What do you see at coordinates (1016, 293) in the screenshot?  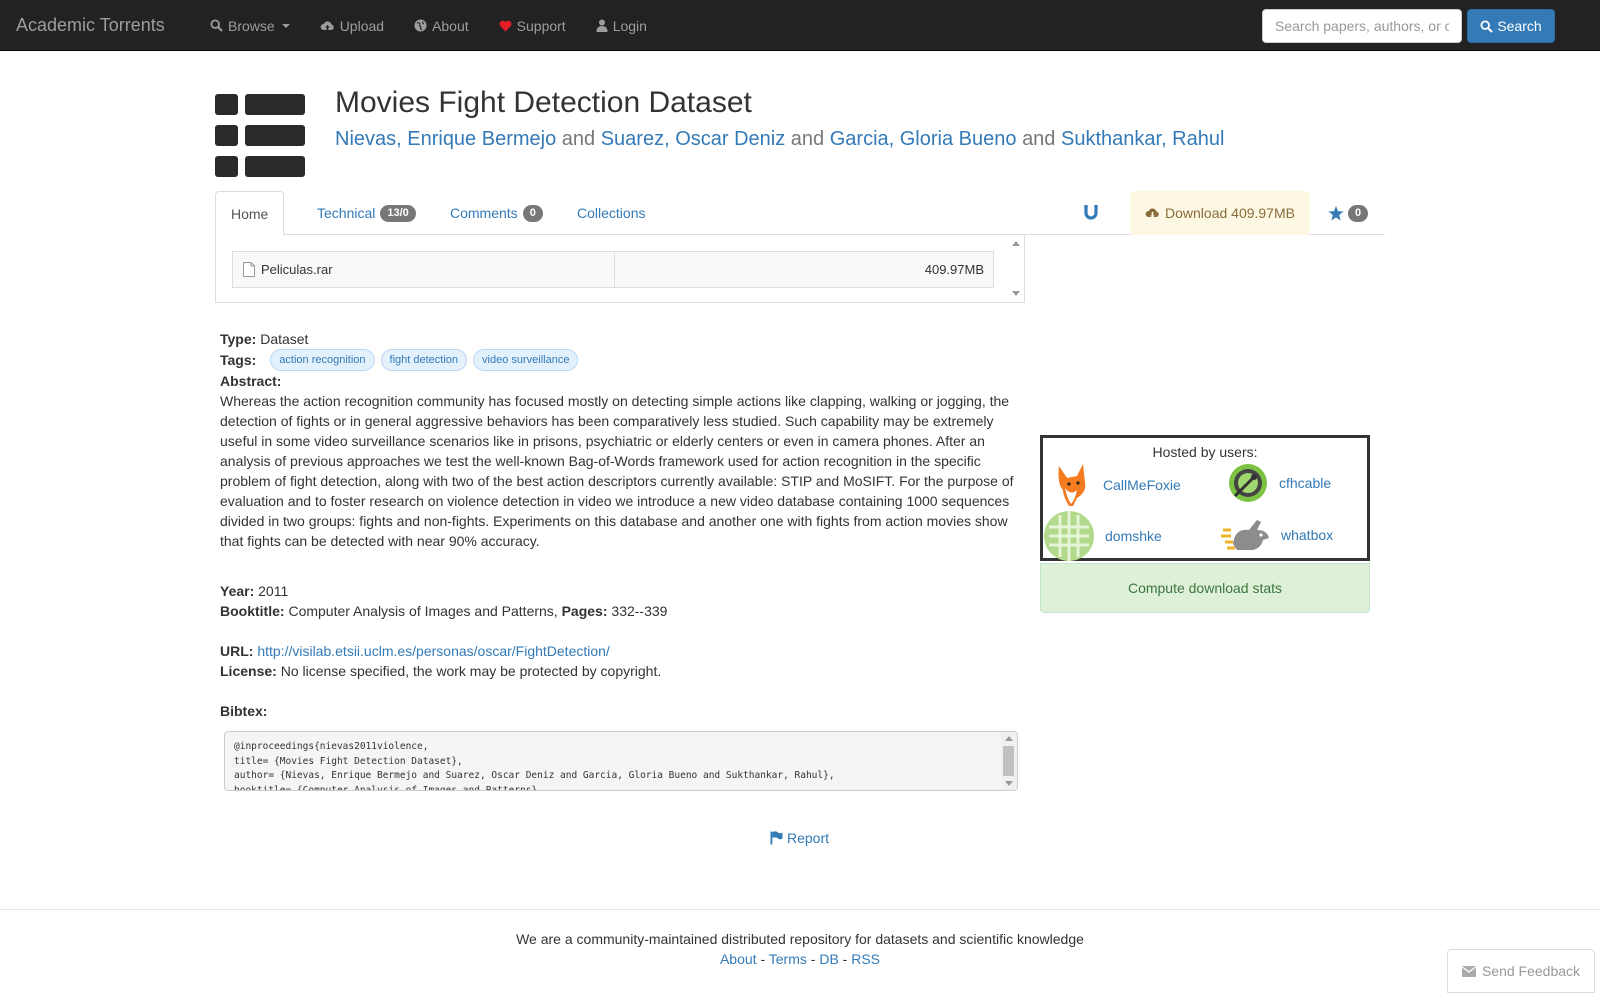 I see `scroll-down-icon` at bounding box center [1016, 293].